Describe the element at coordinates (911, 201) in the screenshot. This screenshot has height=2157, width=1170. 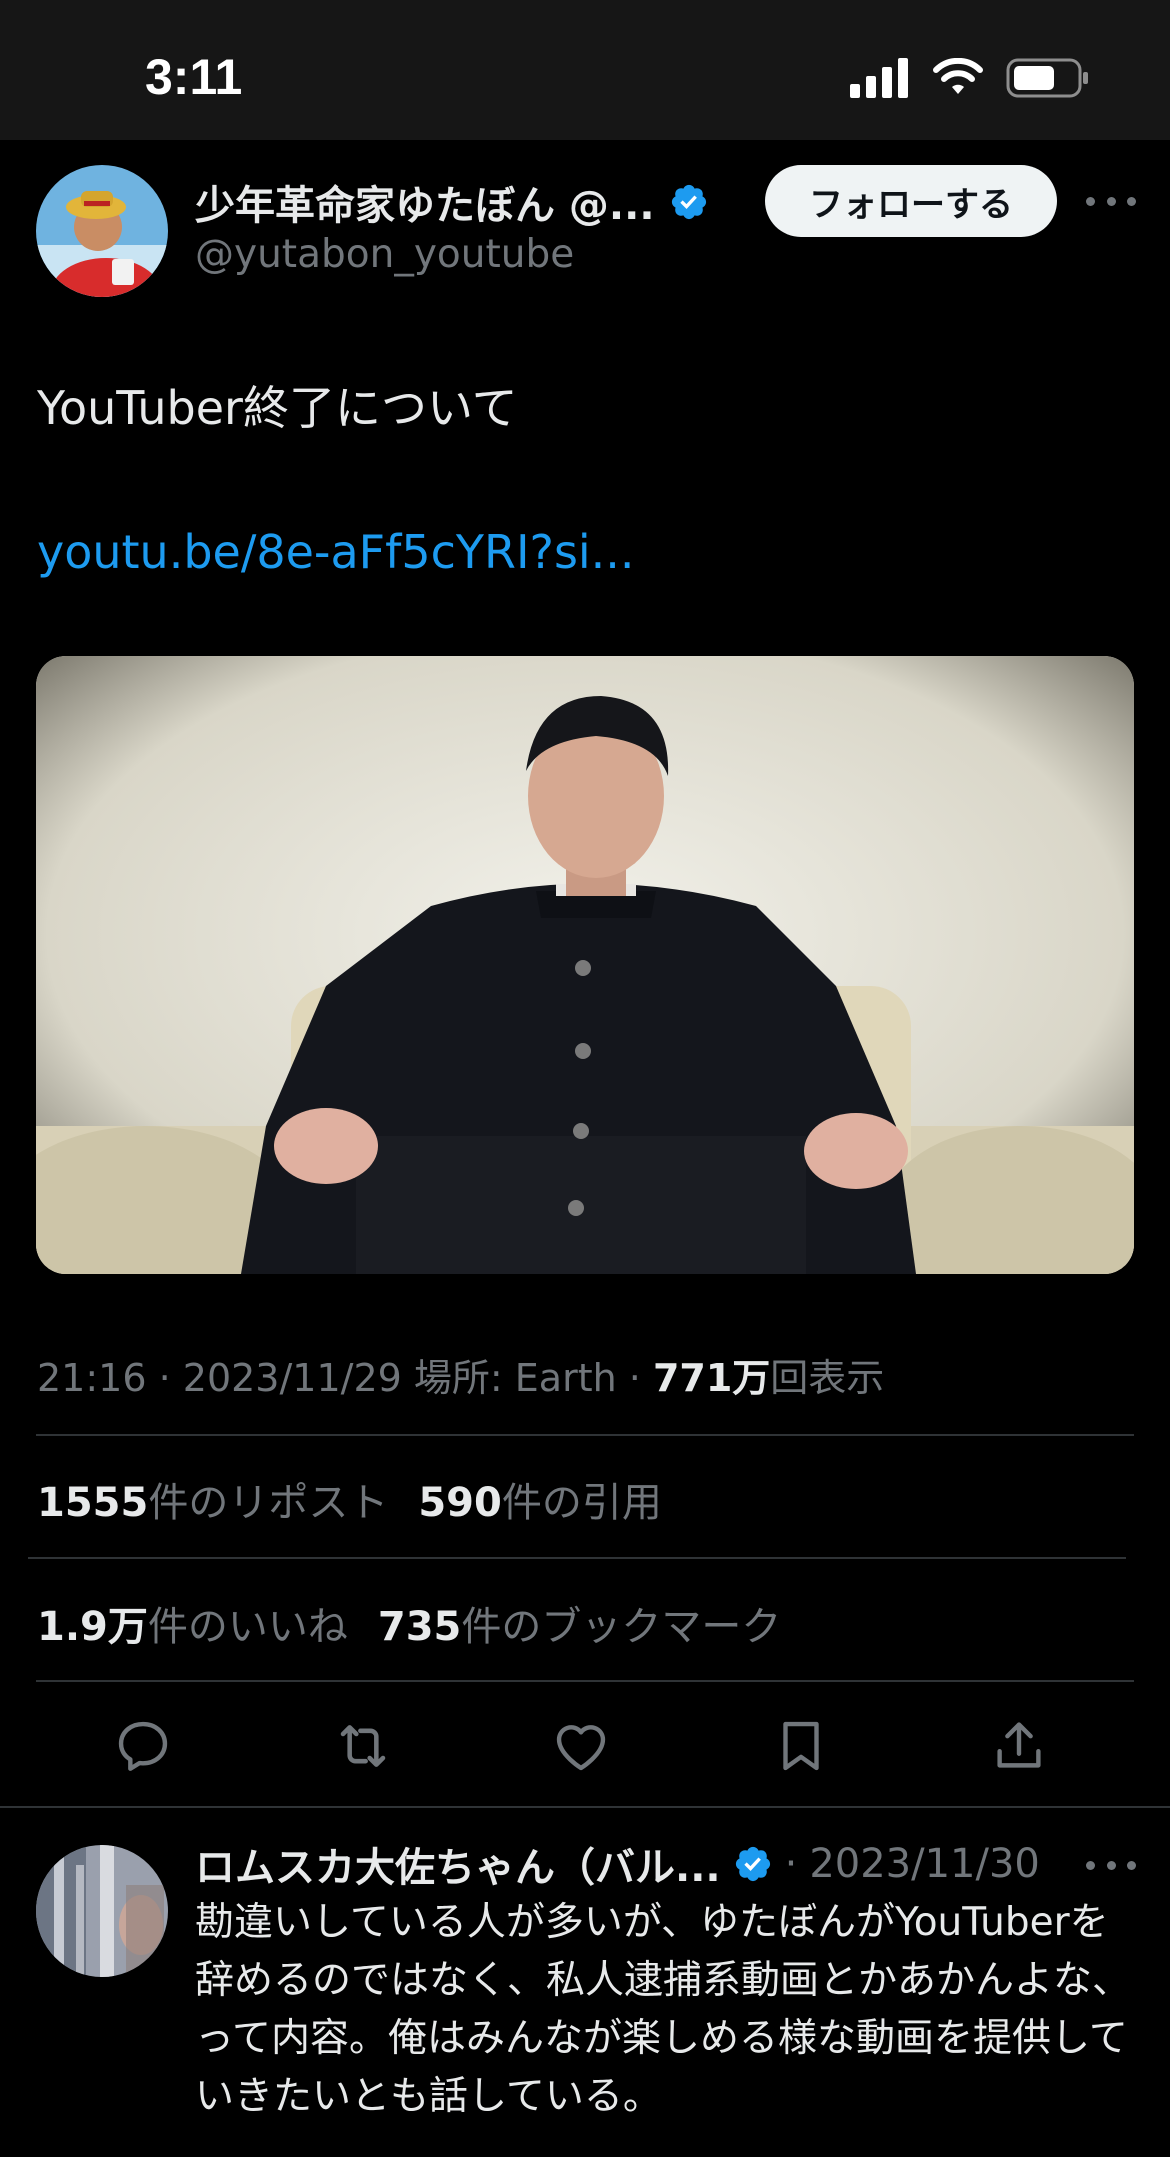
I see `follow-button: フォローする` at that location.